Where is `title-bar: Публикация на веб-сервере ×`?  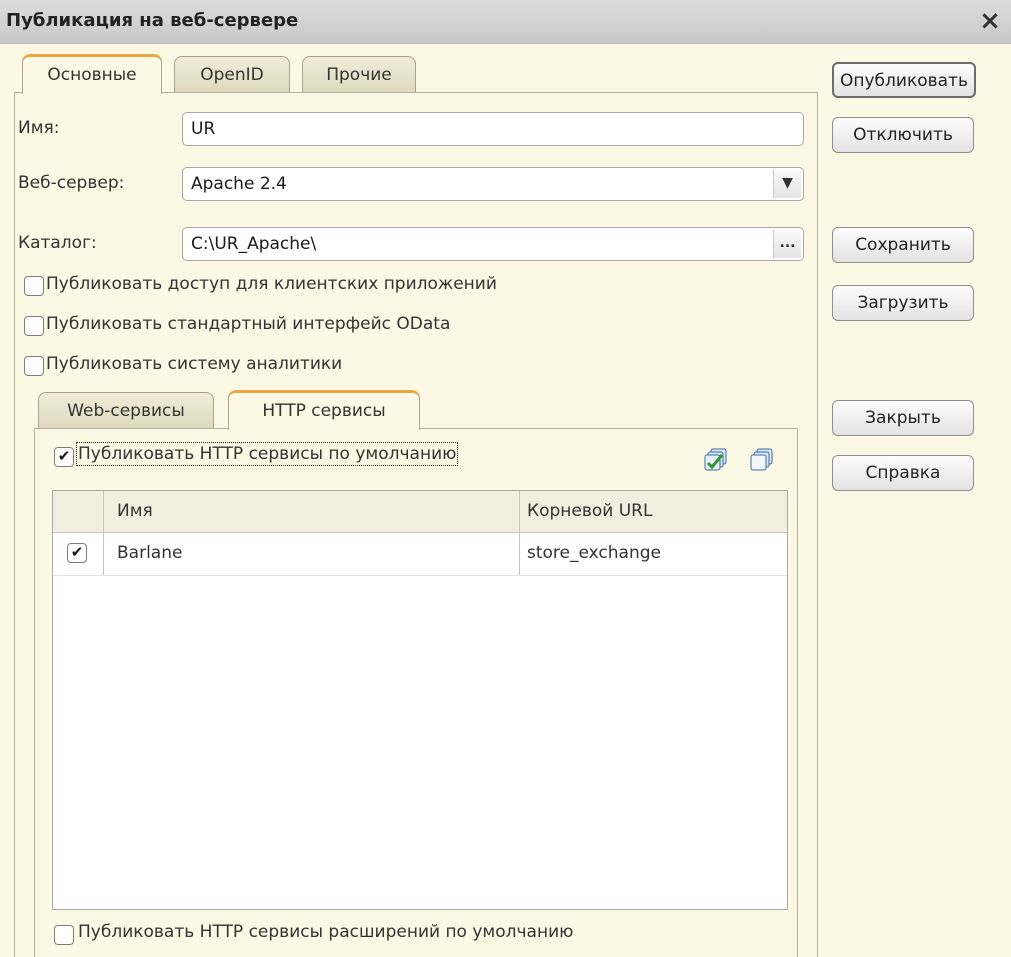 title-bar: Публикация на веб-сервере × is located at coordinates (505, 22).